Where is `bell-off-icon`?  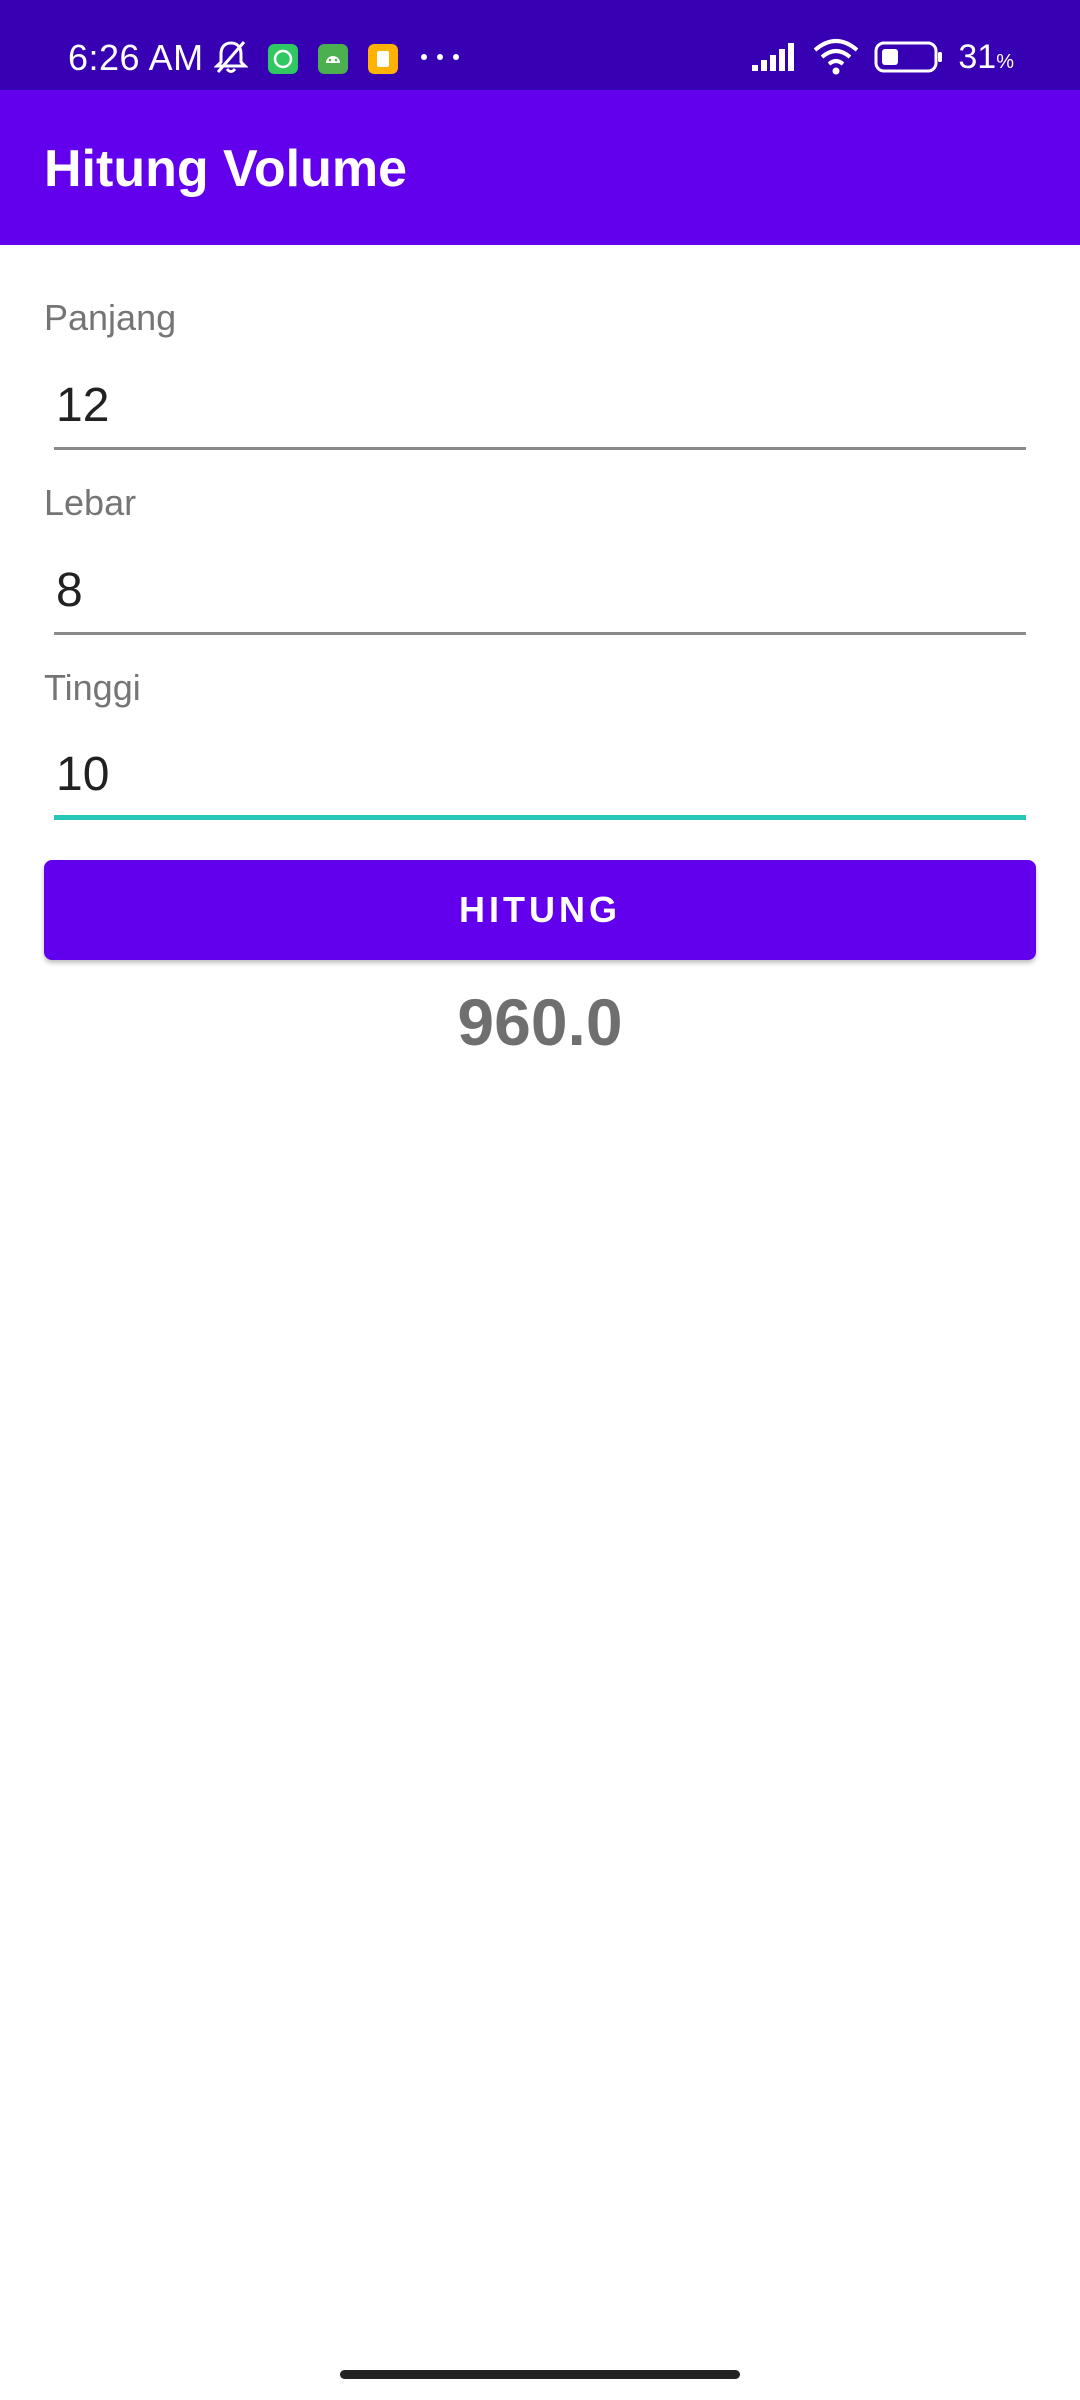 bell-off-icon is located at coordinates (231, 59).